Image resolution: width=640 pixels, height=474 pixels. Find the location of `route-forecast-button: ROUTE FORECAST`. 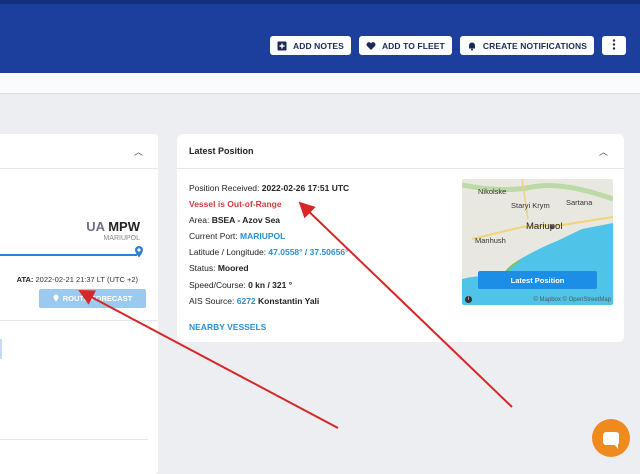

route-forecast-button: ROUTE FORECAST is located at coordinates (92, 298).